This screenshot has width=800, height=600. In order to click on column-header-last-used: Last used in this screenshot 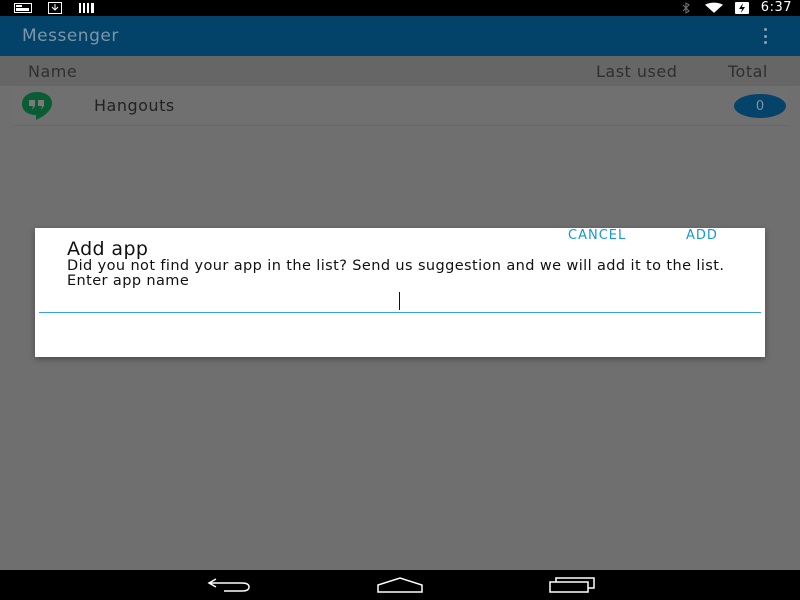, I will do `click(636, 71)`.